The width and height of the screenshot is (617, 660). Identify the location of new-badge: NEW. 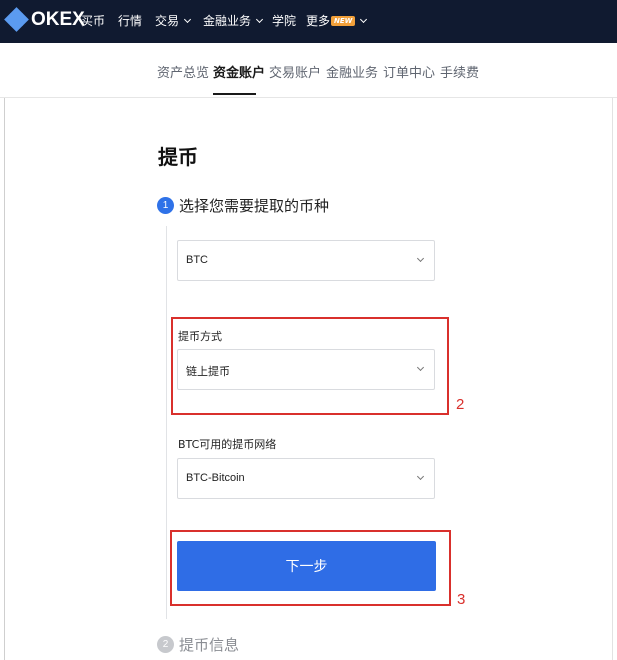
(343, 21).